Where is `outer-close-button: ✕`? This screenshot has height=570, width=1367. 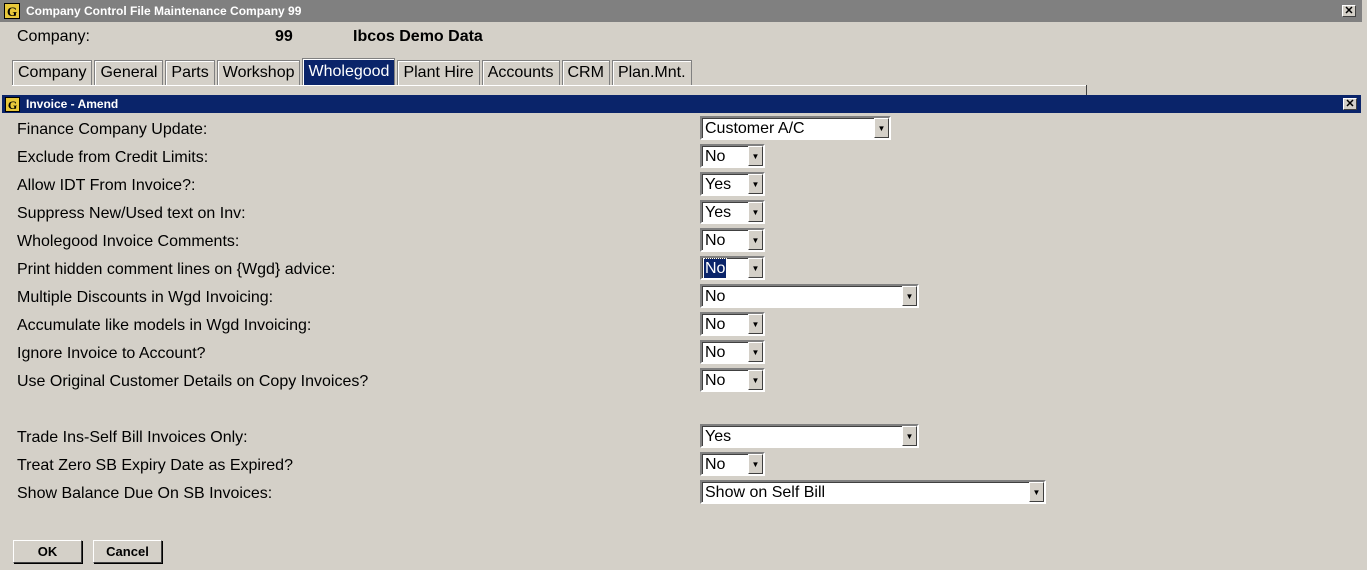
outer-close-button: ✕ is located at coordinates (1349, 11).